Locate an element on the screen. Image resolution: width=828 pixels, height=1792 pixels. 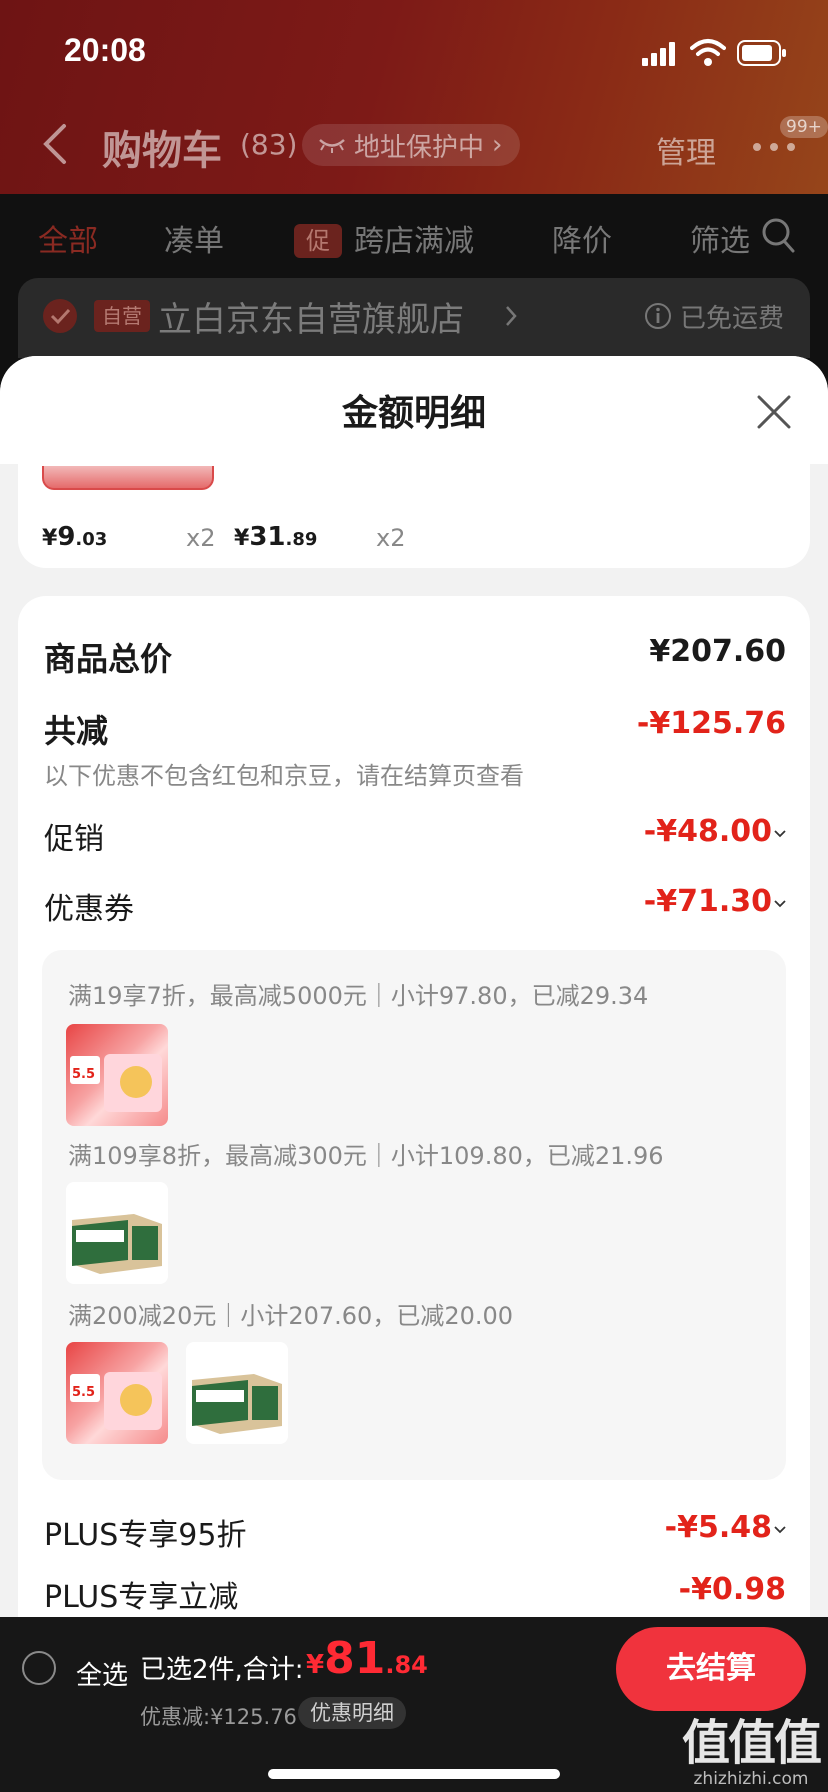
plus-reduce-label: PLUS专享立减 is located at coordinates (141, 1597).